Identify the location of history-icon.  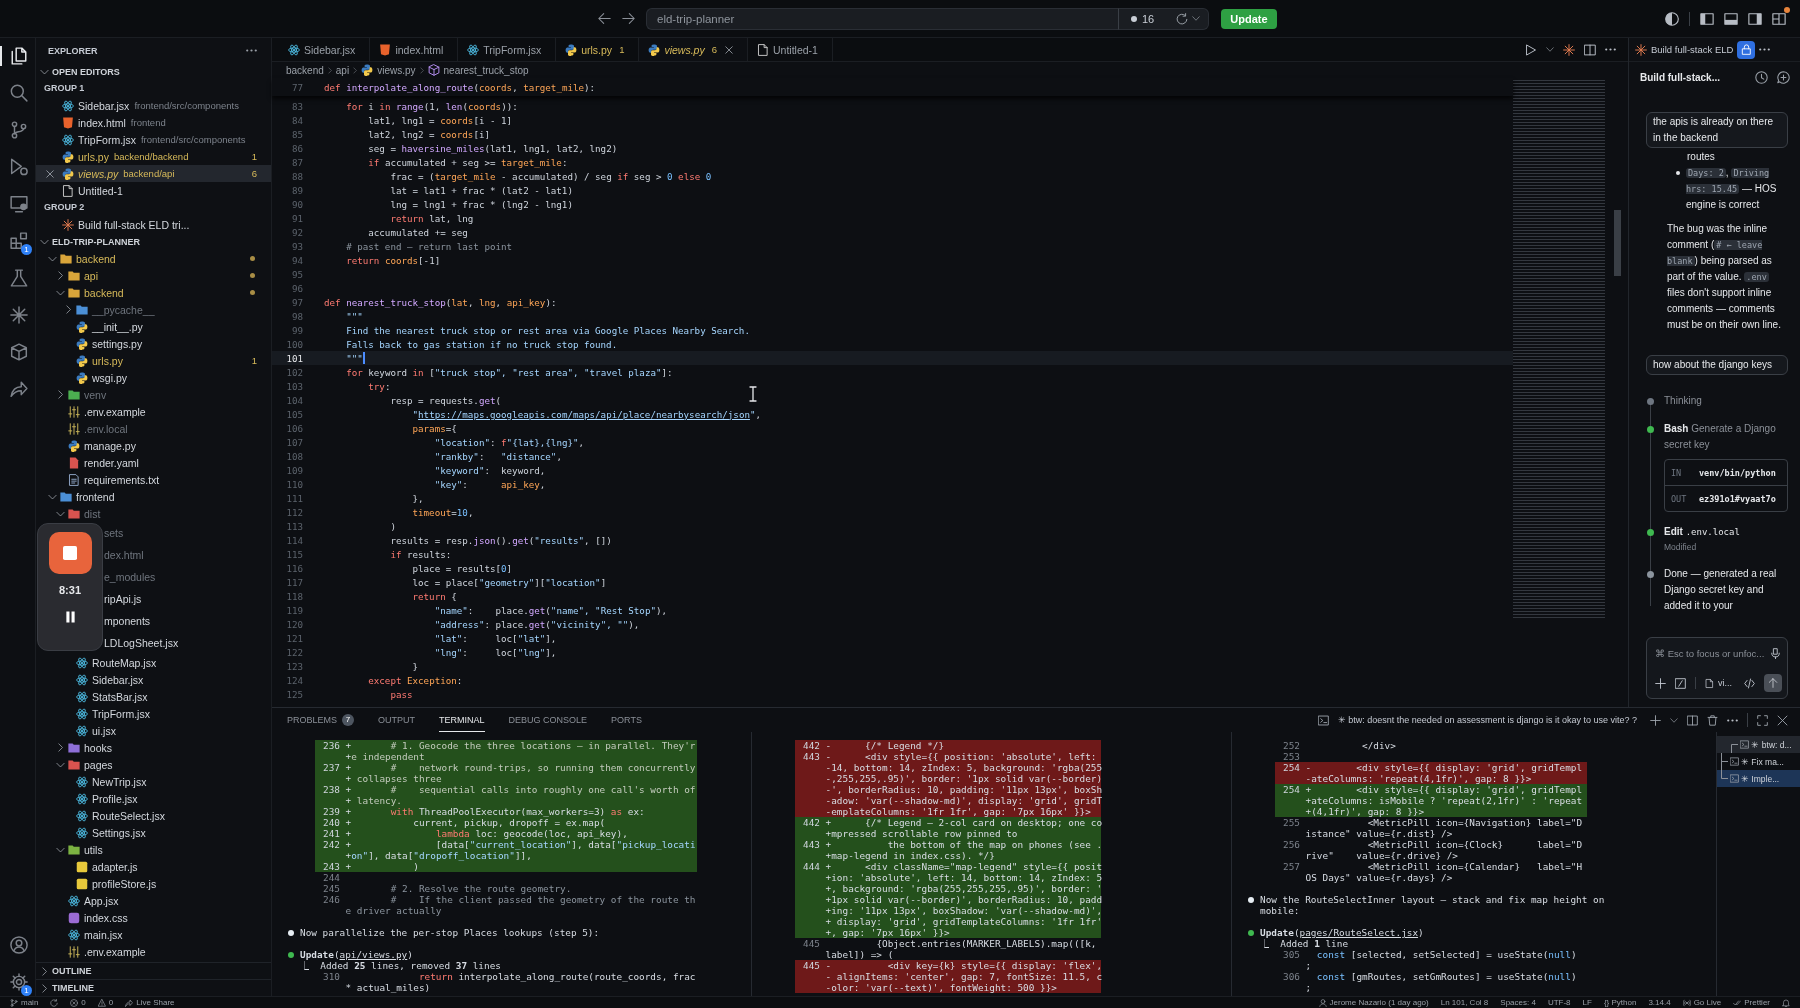
(1761, 77).